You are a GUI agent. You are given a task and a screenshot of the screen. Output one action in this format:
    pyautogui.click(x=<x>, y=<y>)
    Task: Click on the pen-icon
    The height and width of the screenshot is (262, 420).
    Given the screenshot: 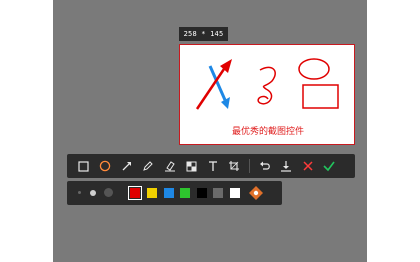 What is the action you would take?
    pyautogui.click(x=148, y=166)
    